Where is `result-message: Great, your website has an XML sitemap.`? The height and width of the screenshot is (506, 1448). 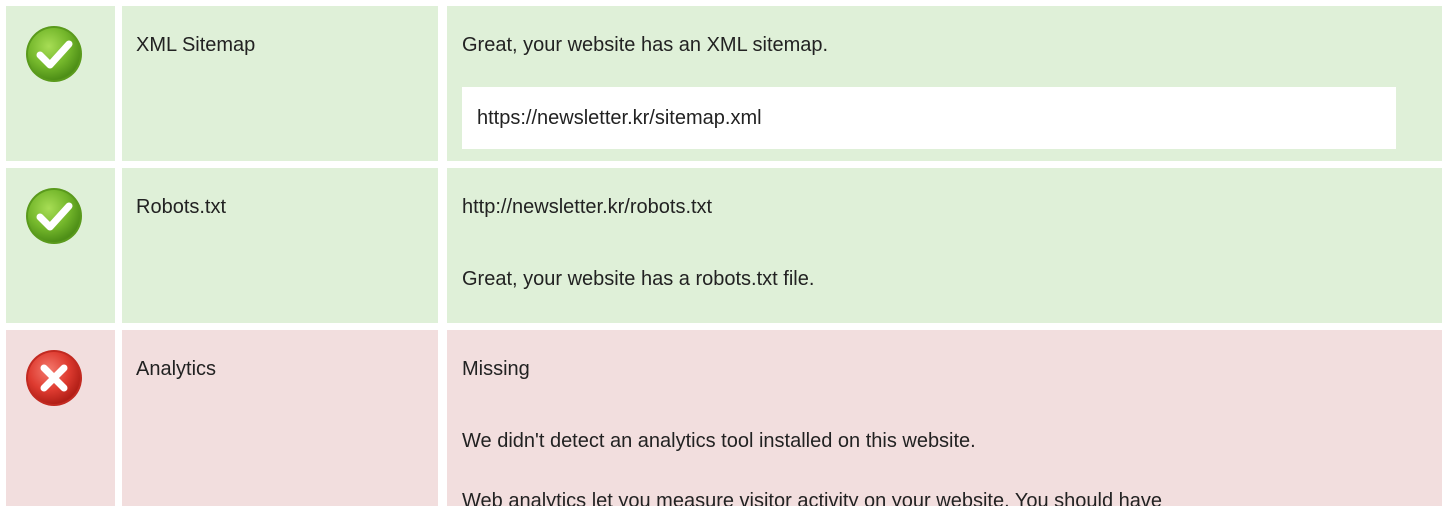
result-message: Great, your website has an XML sitemap. is located at coordinates (645, 45).